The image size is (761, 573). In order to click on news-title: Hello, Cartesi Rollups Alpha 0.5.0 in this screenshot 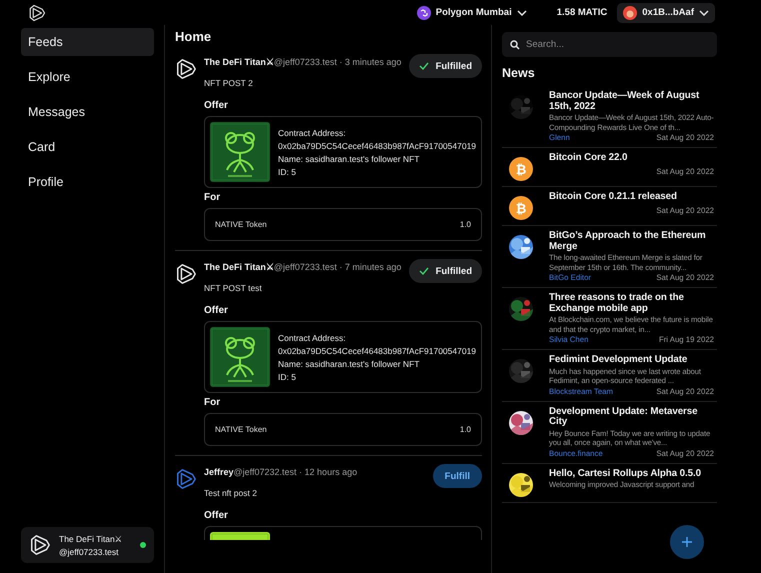, I will do `click(631, 473)`.